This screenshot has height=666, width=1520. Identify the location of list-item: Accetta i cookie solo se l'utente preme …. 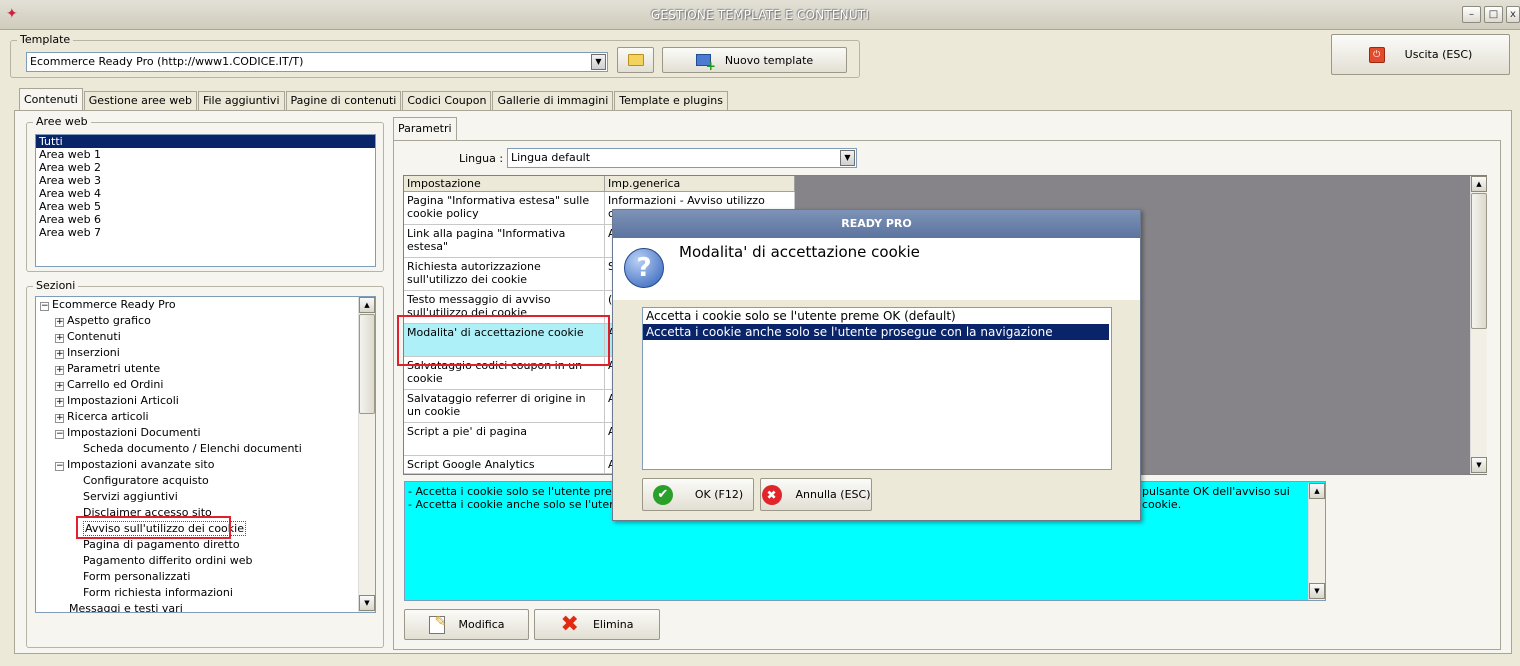
(877, 316).